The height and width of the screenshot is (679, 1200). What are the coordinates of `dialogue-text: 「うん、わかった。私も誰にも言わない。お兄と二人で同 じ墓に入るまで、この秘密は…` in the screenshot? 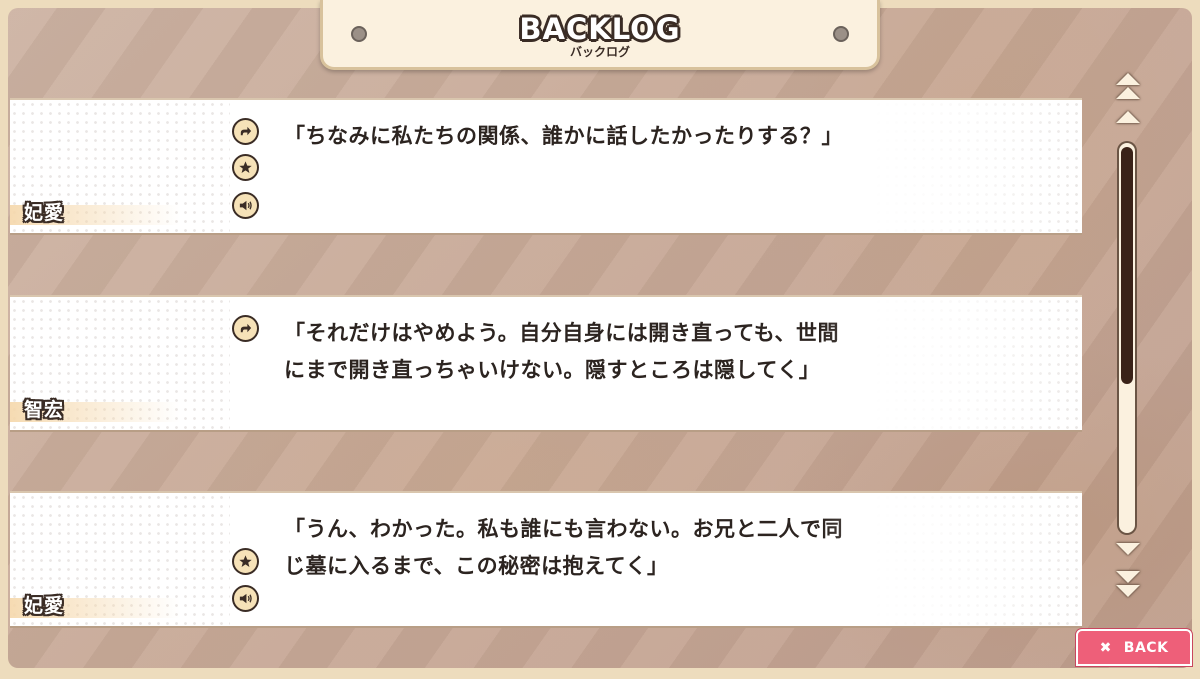 It's located at (563, 547).